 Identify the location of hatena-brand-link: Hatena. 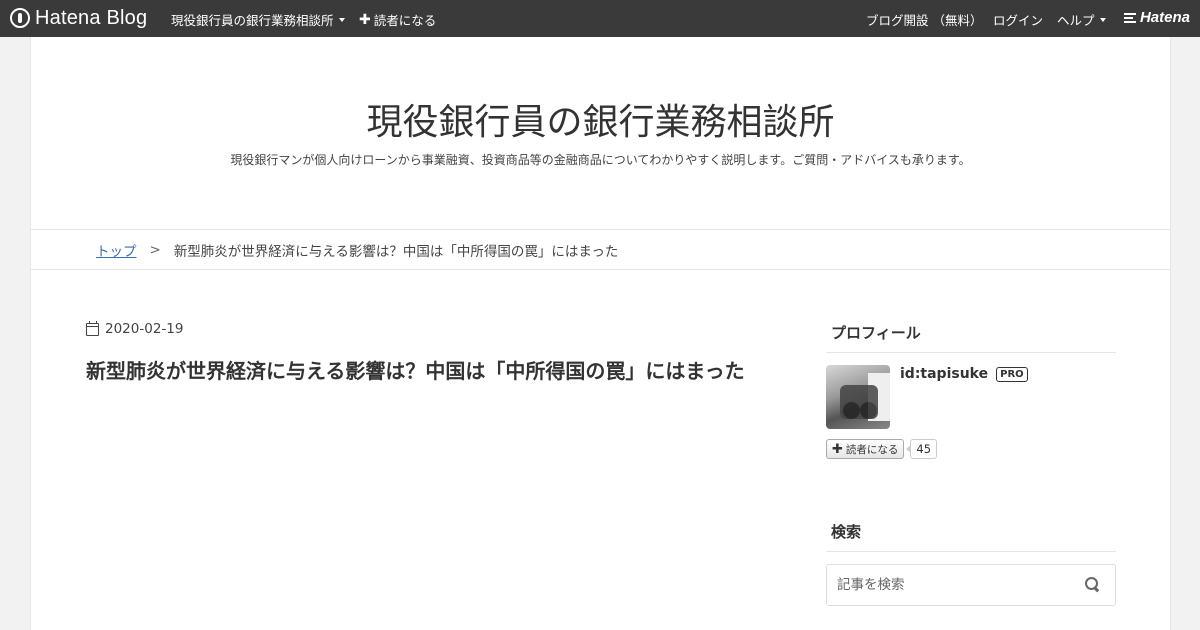
(1156, 17).